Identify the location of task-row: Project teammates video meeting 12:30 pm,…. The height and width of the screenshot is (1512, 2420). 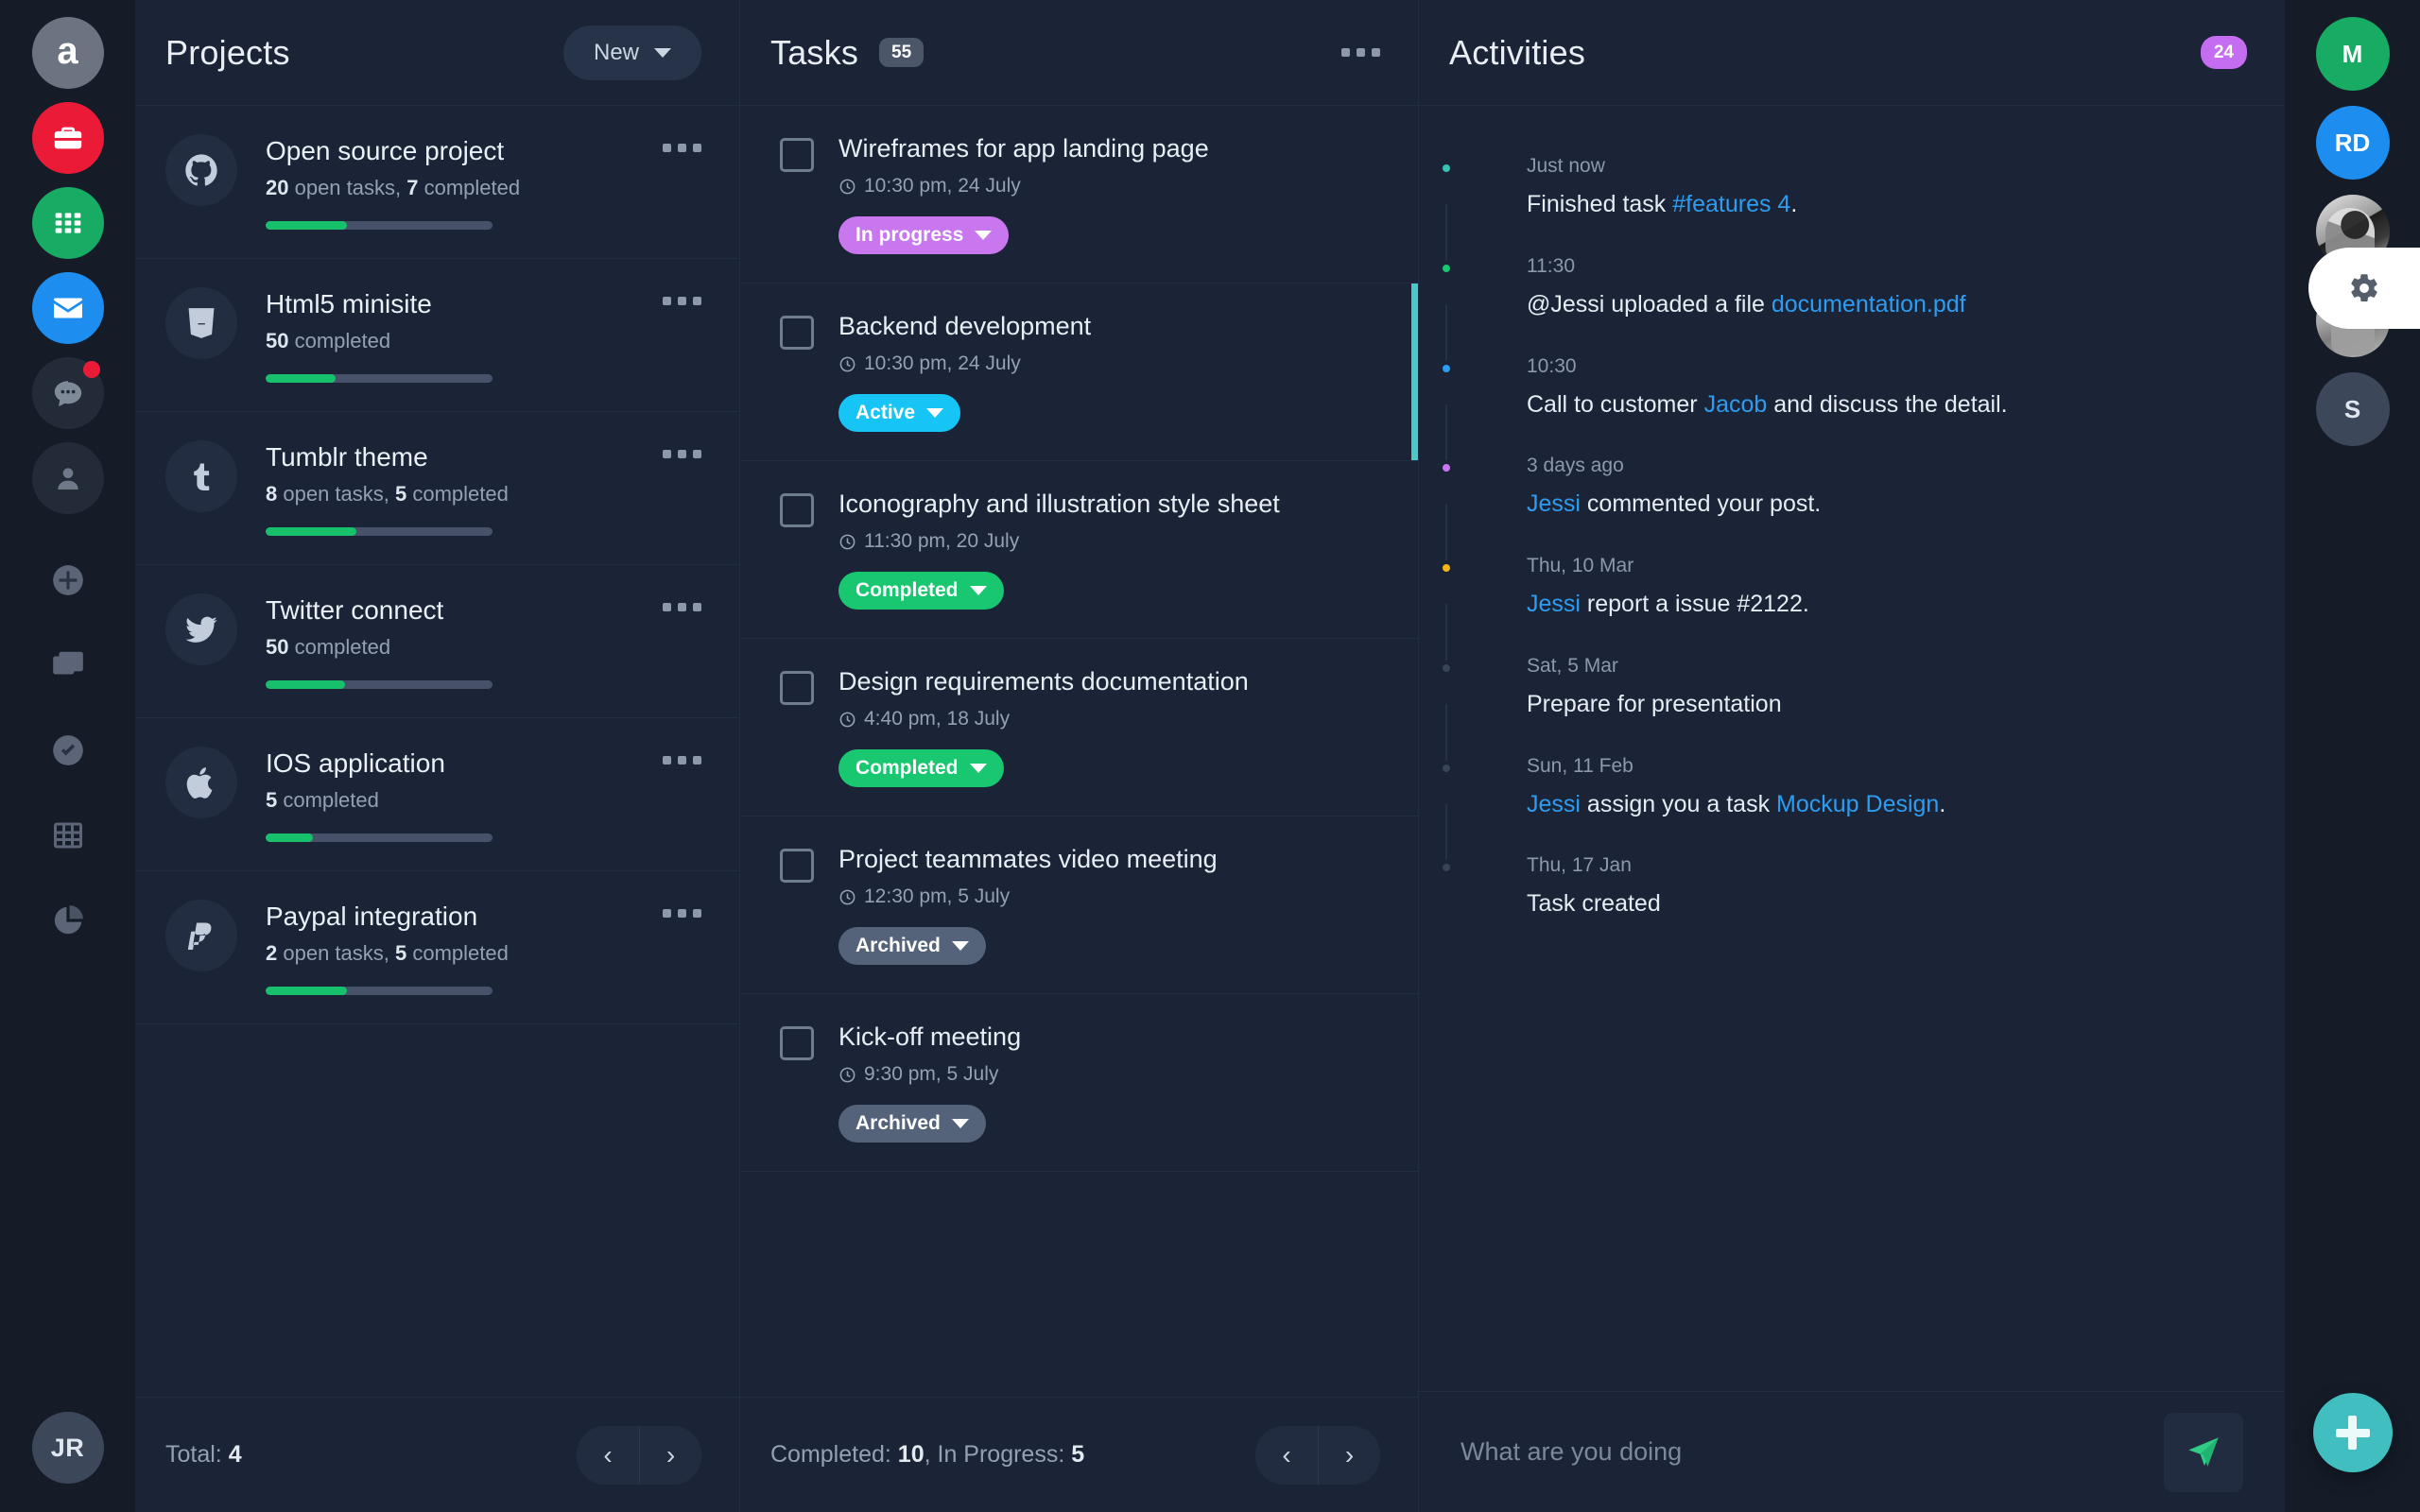
(1079, 905).